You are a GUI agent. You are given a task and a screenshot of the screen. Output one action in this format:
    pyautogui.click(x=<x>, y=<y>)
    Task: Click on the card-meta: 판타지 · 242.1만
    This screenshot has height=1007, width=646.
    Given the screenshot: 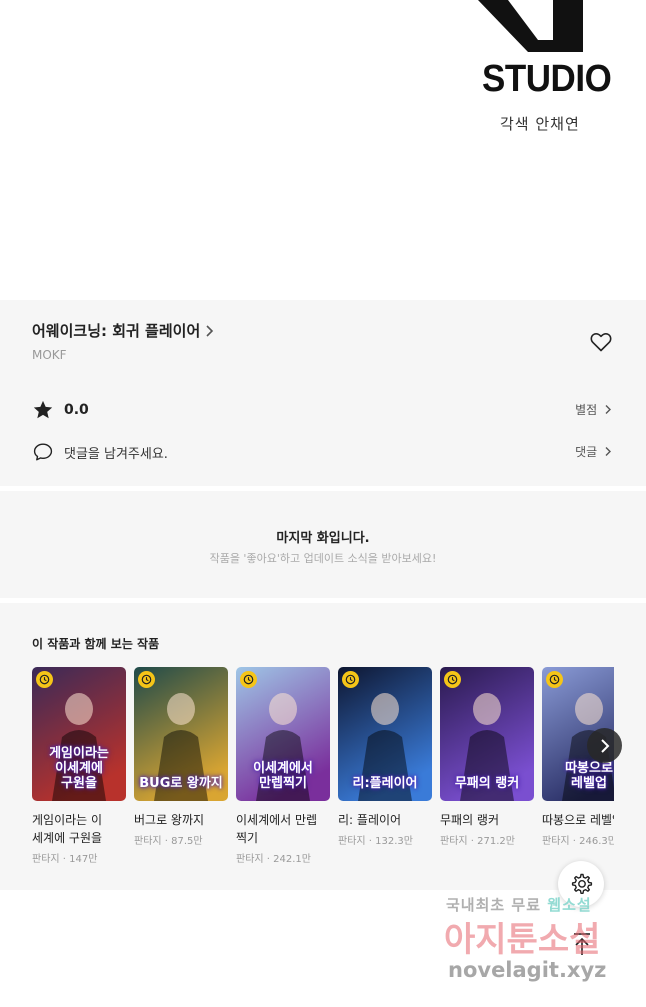 What is the action you would take?
    pyautogui.click(x=283, y=857)
    